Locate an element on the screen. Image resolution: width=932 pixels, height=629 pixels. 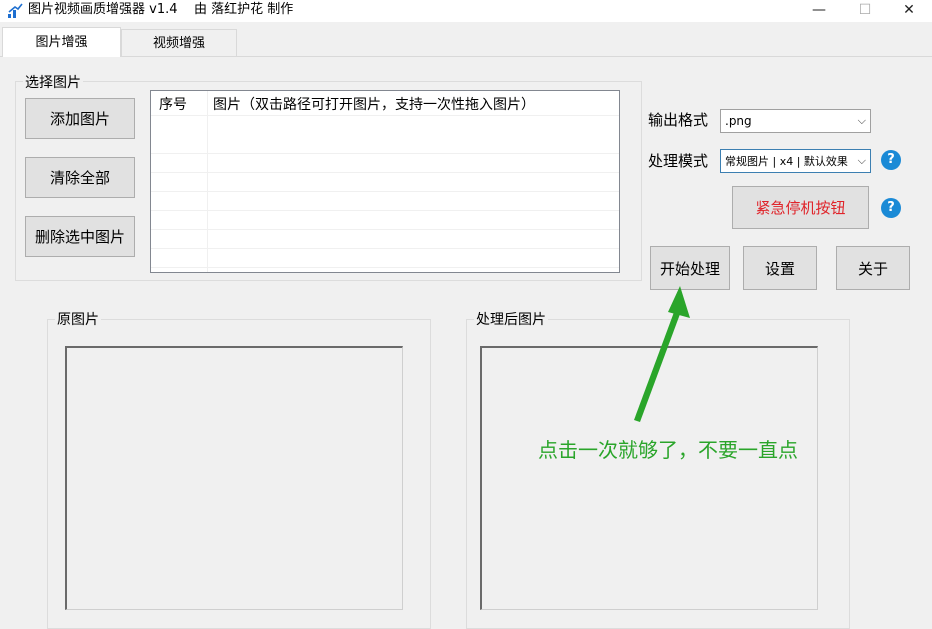
processed-image-label: 处理后图片 is located at coordinates (511, 319).